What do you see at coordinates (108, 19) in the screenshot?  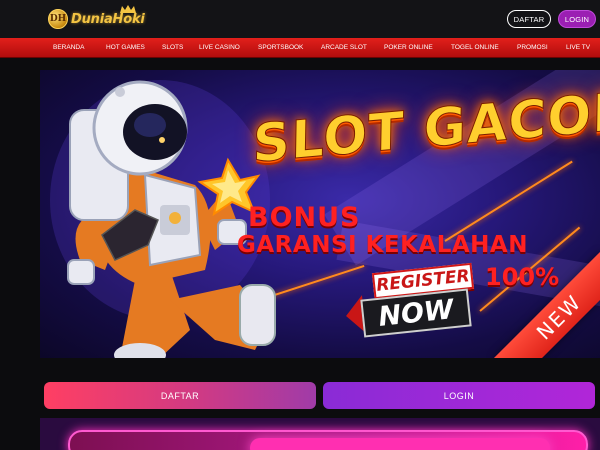 I see `logo-text: DuniaHoki` at bounding box center [108, 19].